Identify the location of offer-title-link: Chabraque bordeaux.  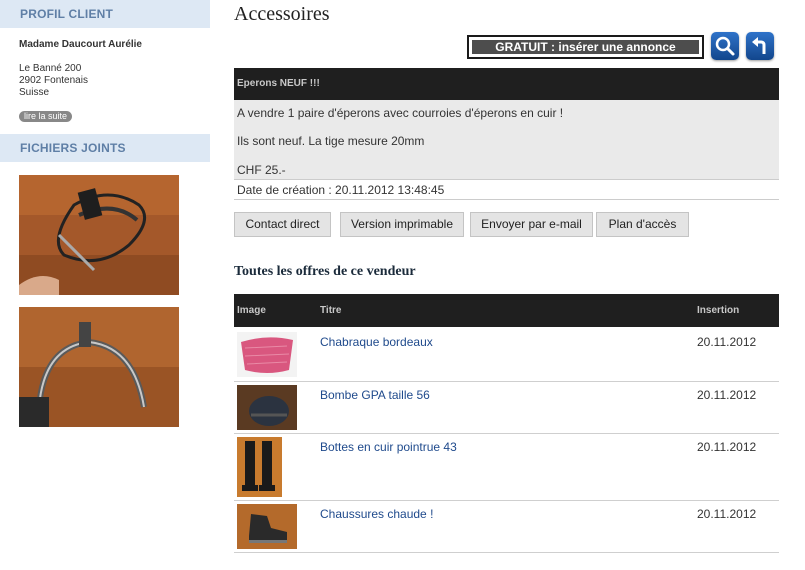
(376, 342).